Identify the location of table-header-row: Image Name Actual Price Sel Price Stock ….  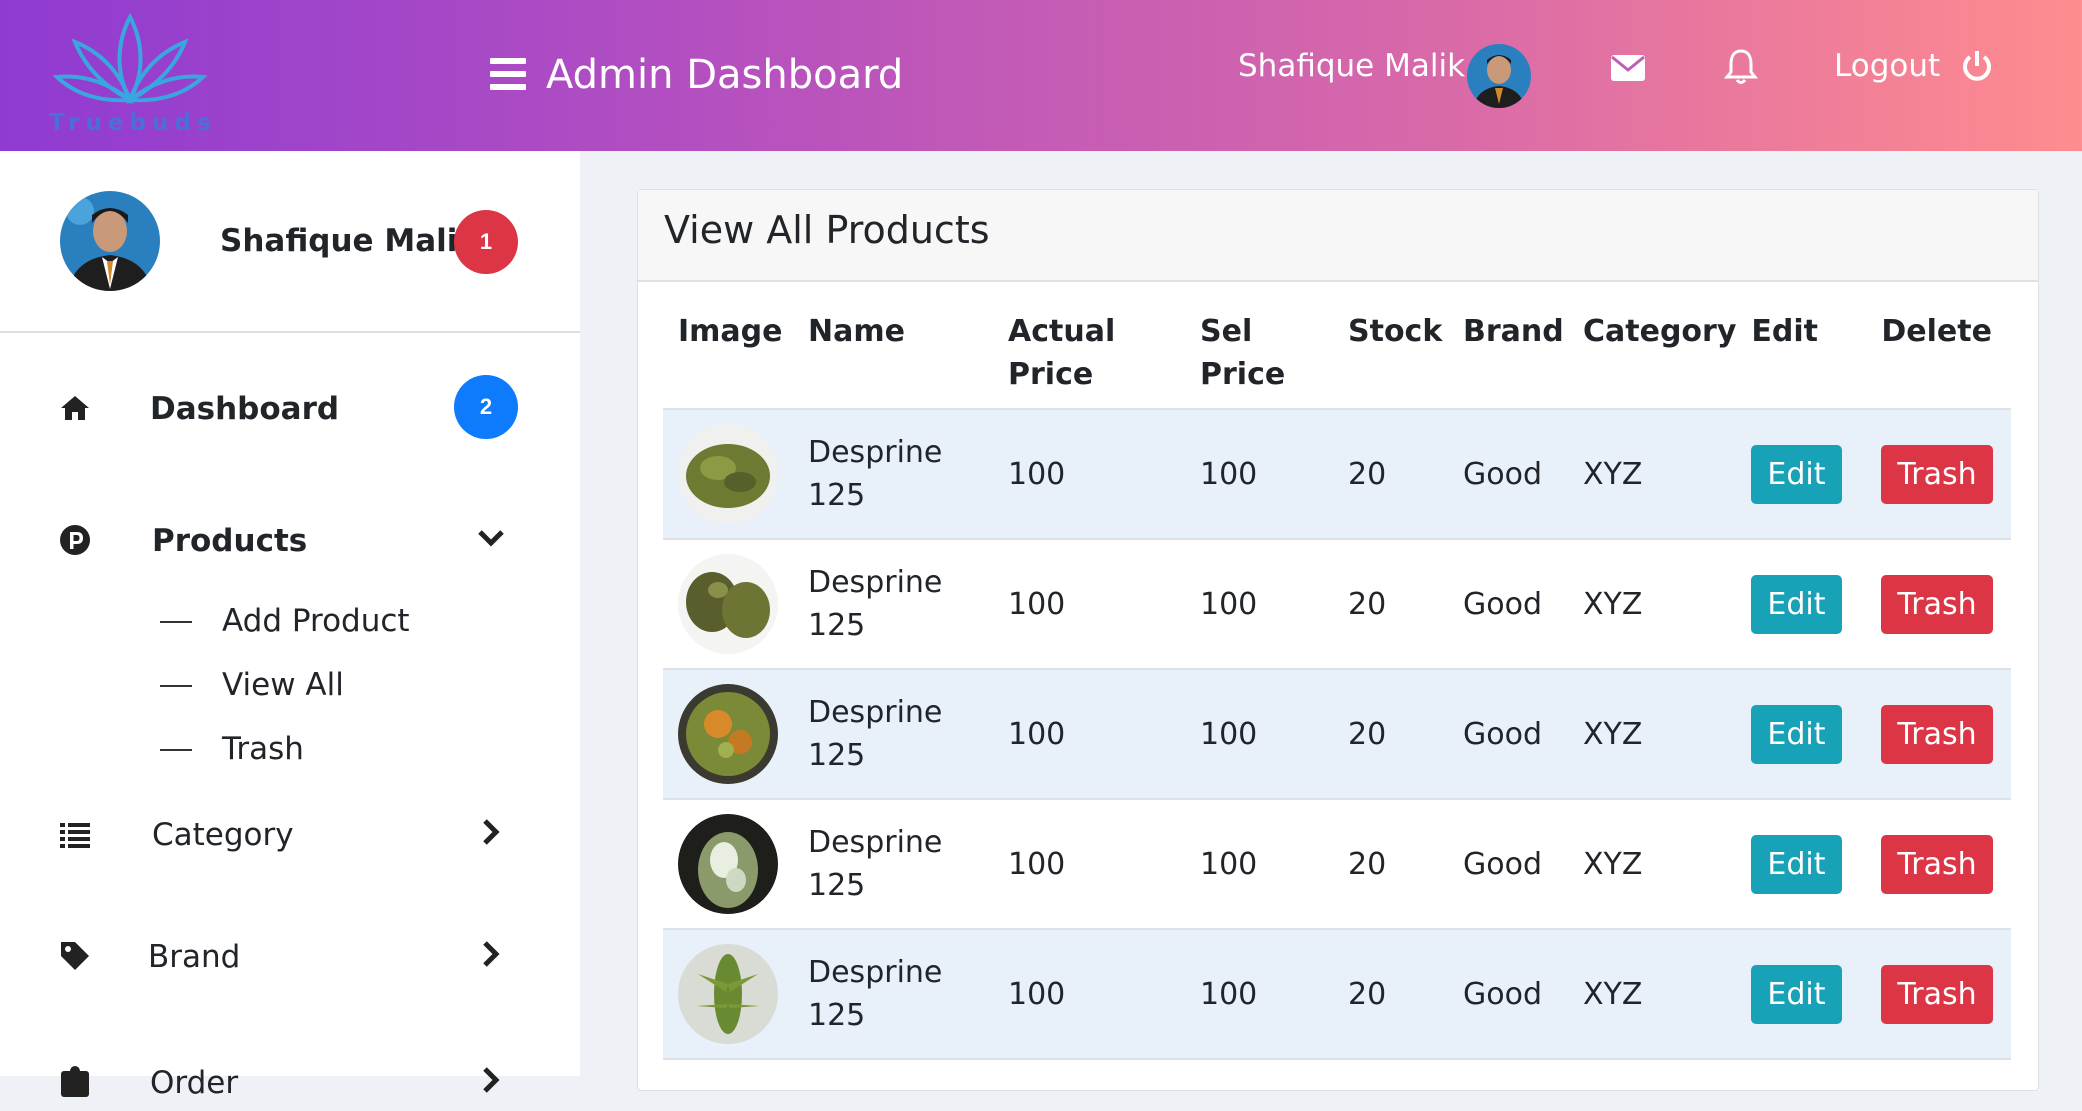
(1337, 348).